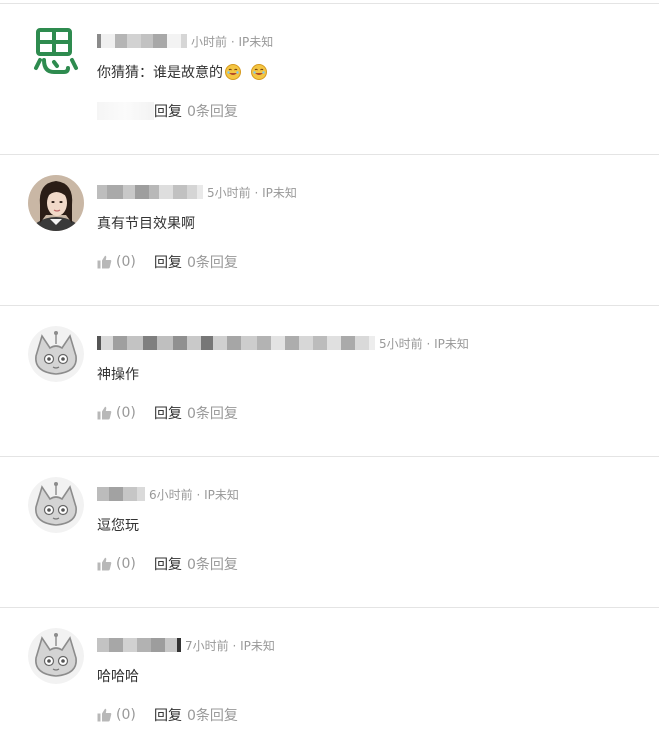 The image size is (659, 746). What do you see at coordinates (194, 494) in the screenshot?
I see `time-ip-label: 6小时前 · IP未知` at bounding box center [194, 494].